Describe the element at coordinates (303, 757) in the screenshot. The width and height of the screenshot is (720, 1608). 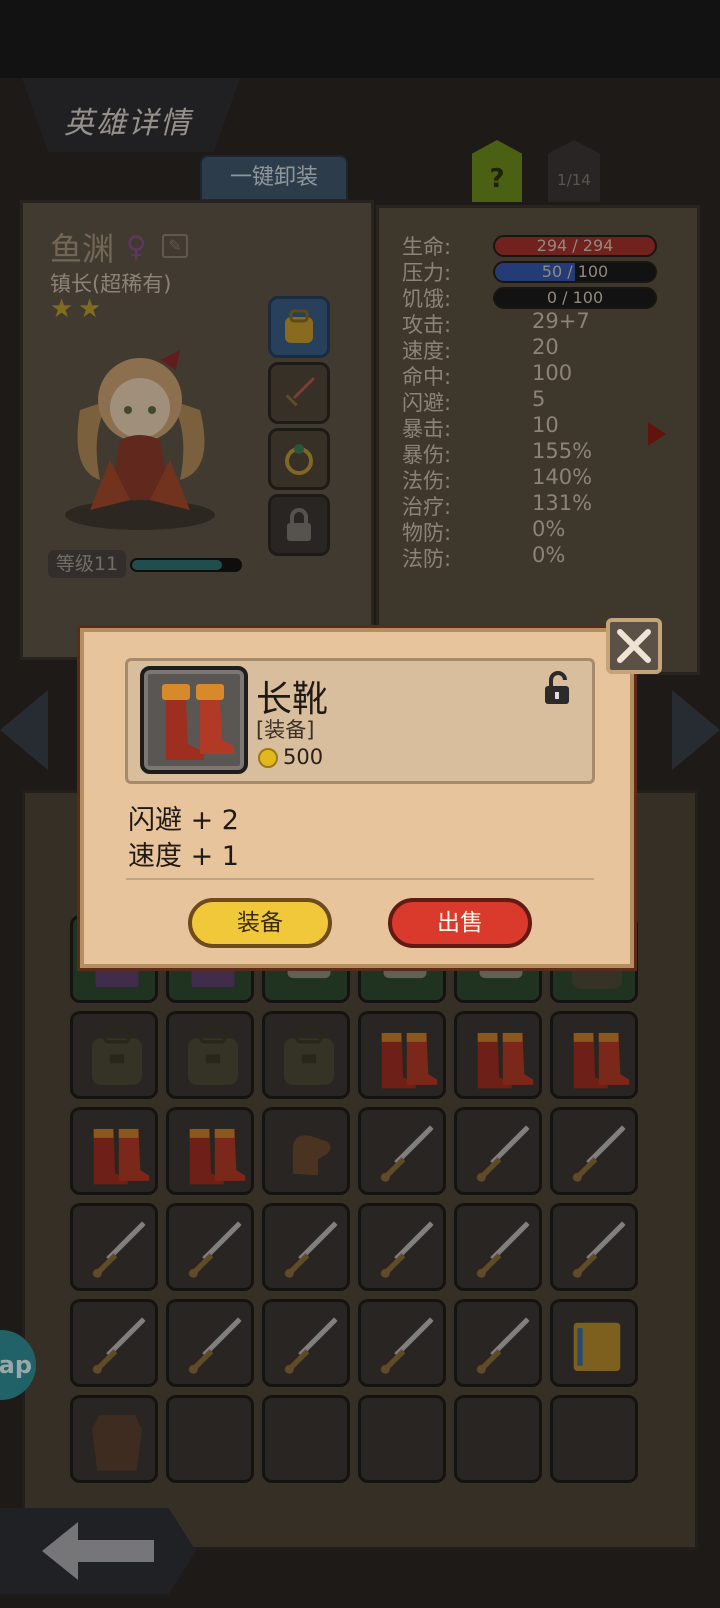
I see `item-price: 500` at that location.